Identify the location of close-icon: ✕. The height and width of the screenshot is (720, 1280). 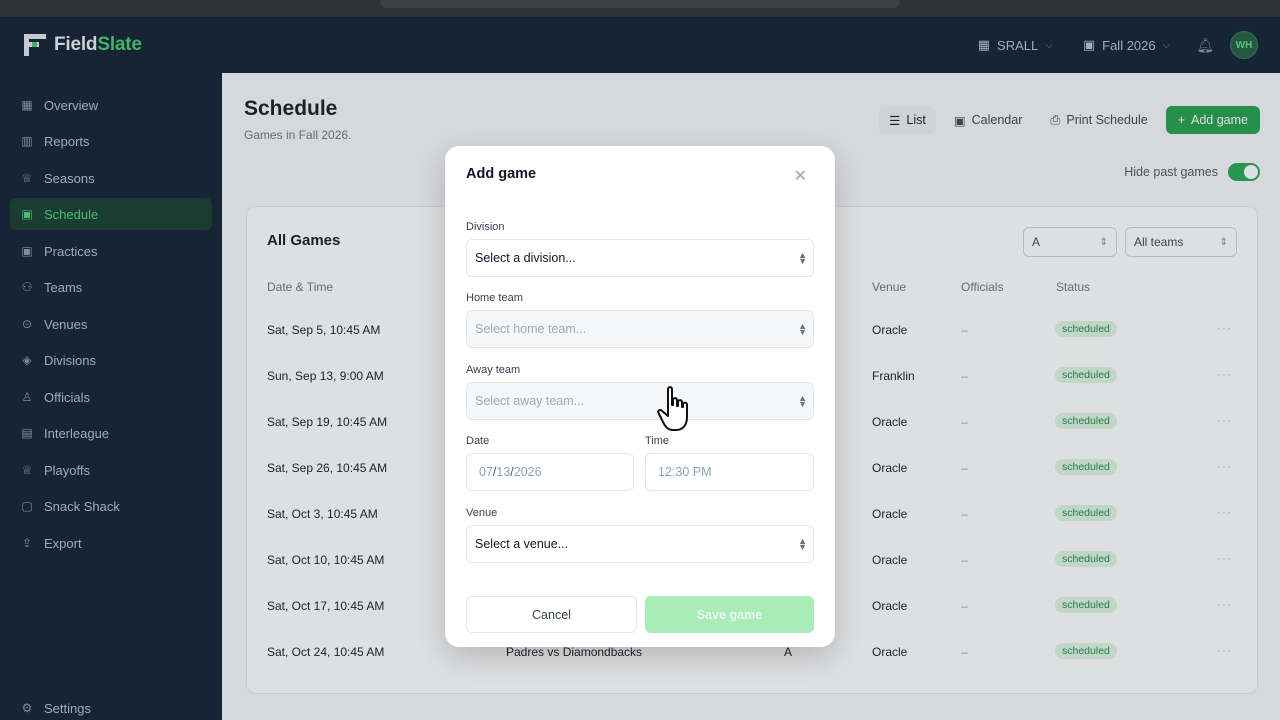
(800, 176).